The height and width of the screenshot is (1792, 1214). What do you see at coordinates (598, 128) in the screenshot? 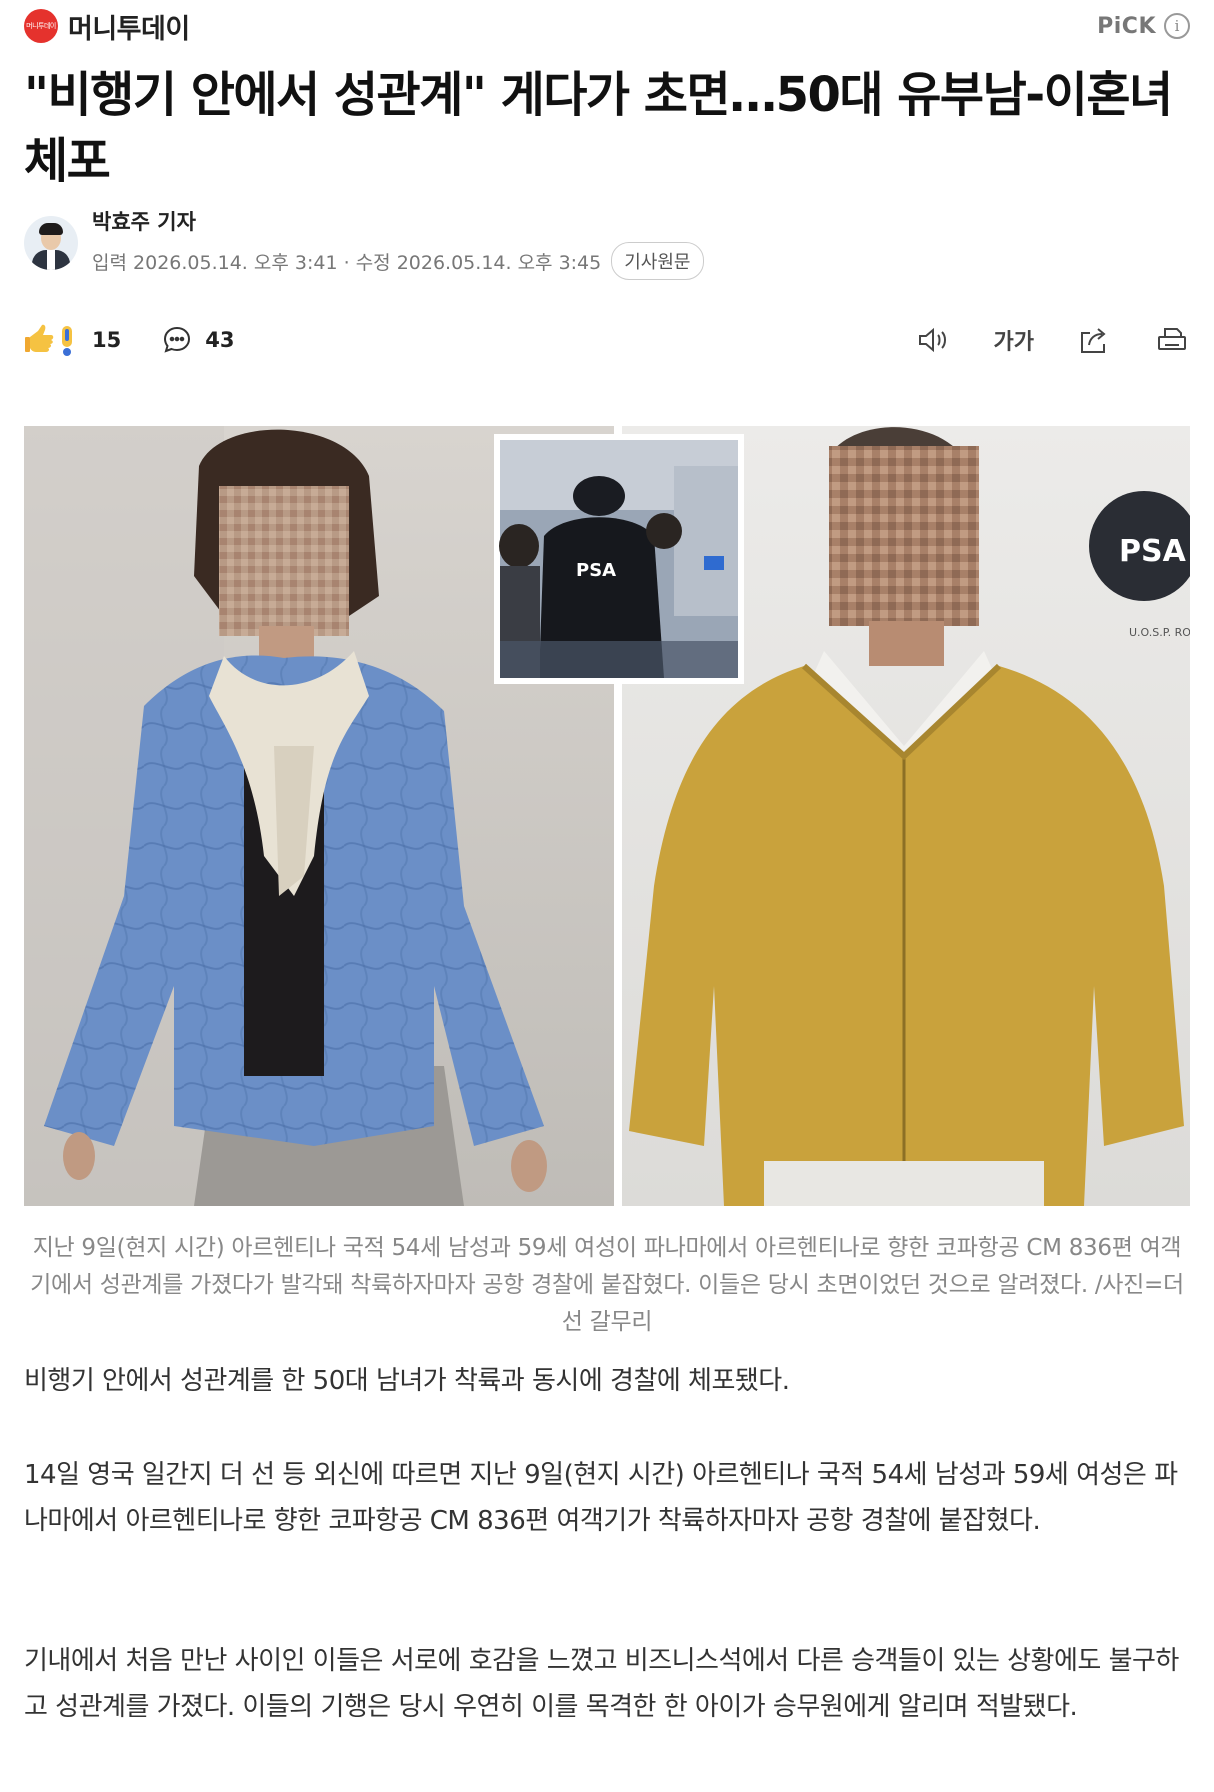
I see `article-title: "비행기 안에서 성관계" 게다가 초면…50대 유부남-이혼녀 체포` at bounding box center [598, 128].